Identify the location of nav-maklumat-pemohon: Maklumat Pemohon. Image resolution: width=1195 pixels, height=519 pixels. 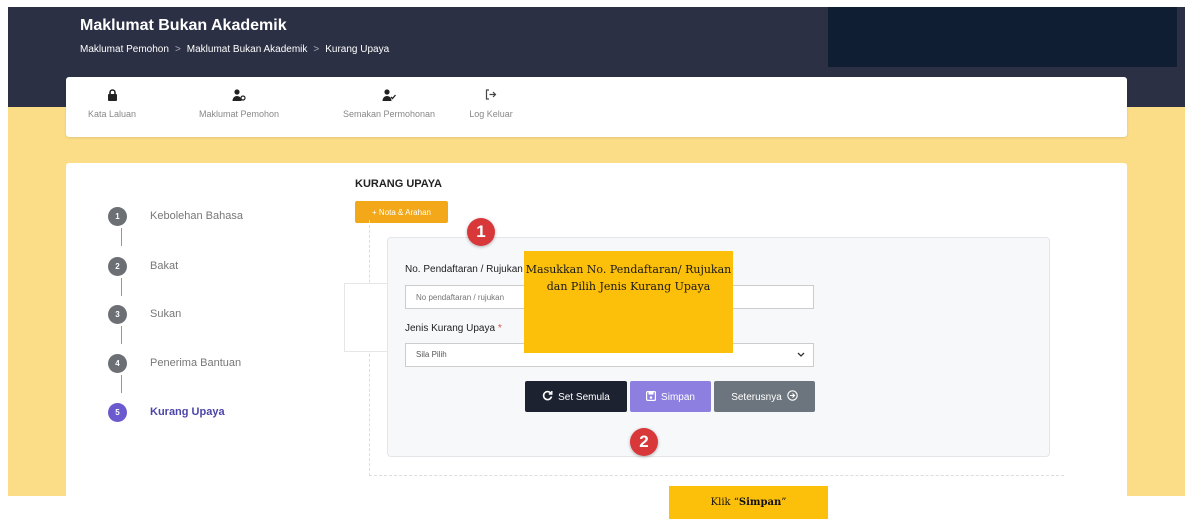
(239, 107).